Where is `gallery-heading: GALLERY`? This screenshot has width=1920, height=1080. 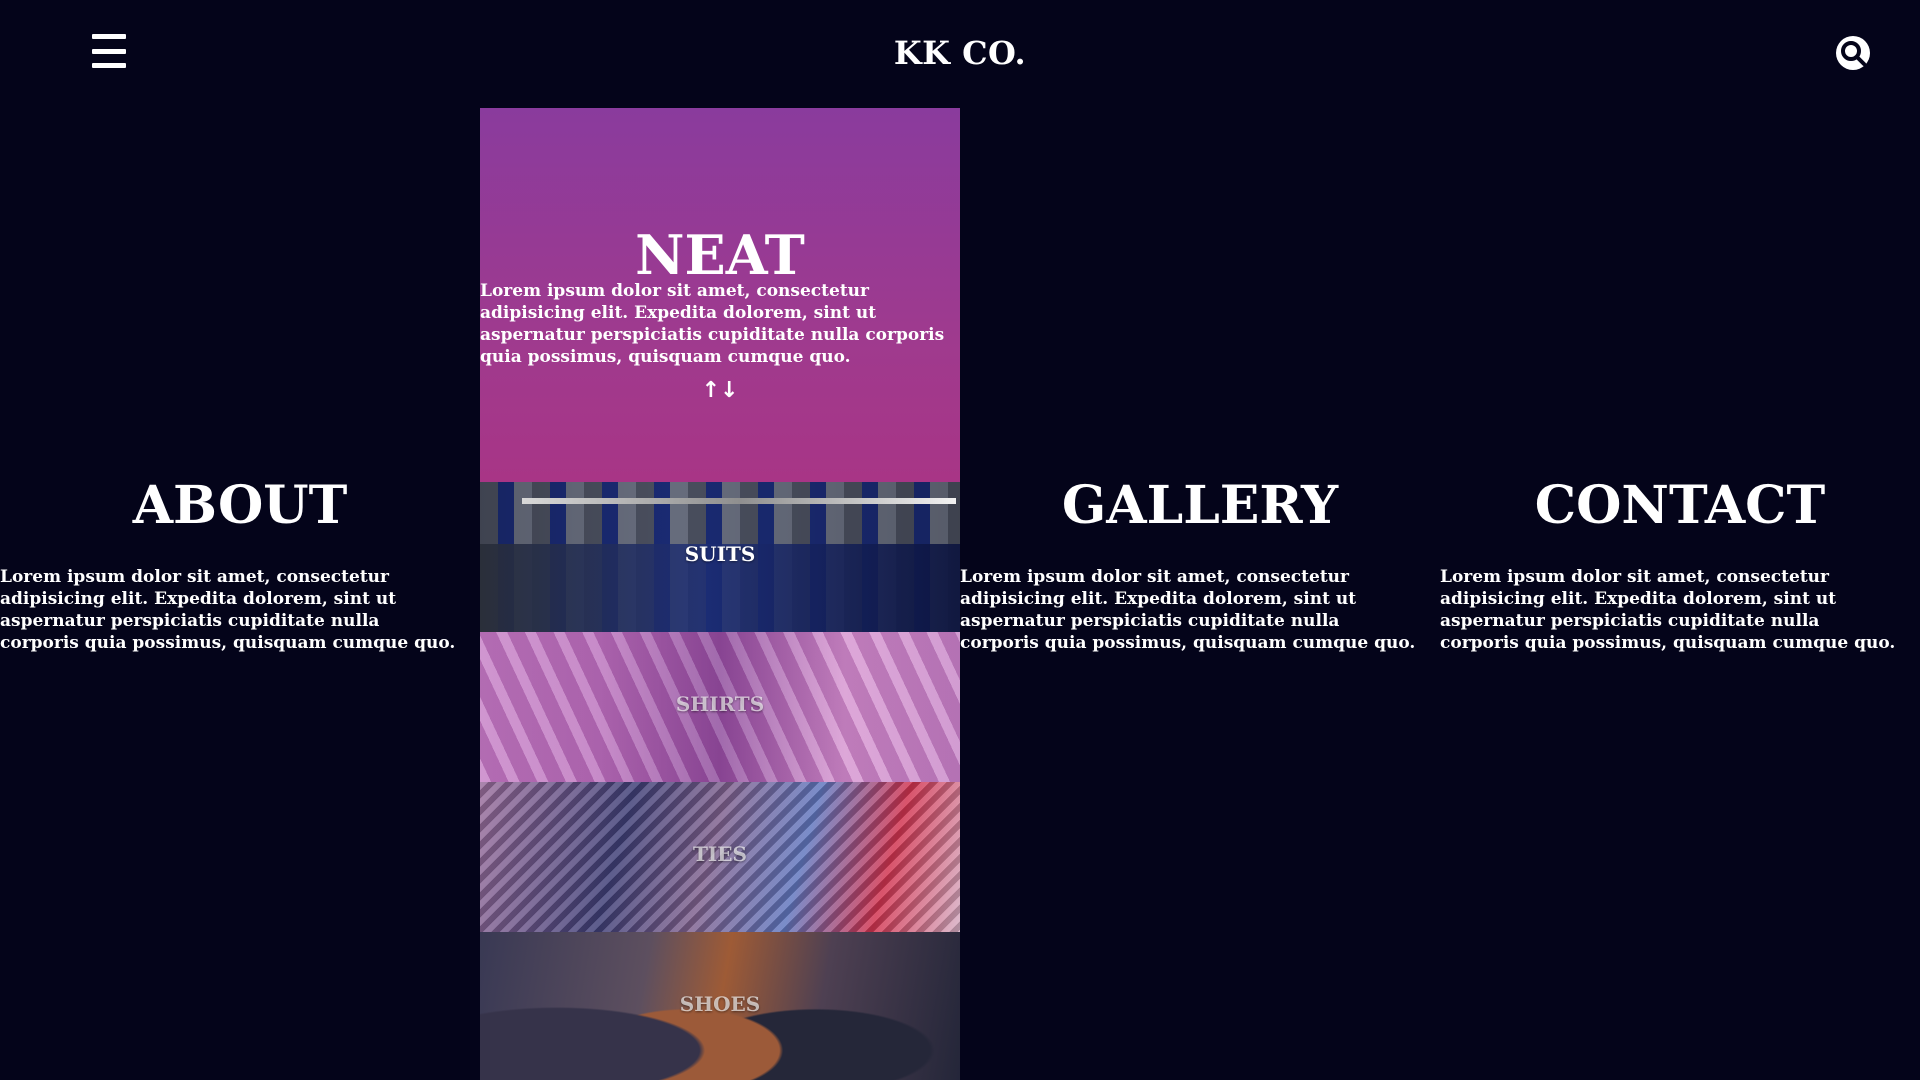
gallery-heading: GALLERY is located at coordinates (1200, 506).